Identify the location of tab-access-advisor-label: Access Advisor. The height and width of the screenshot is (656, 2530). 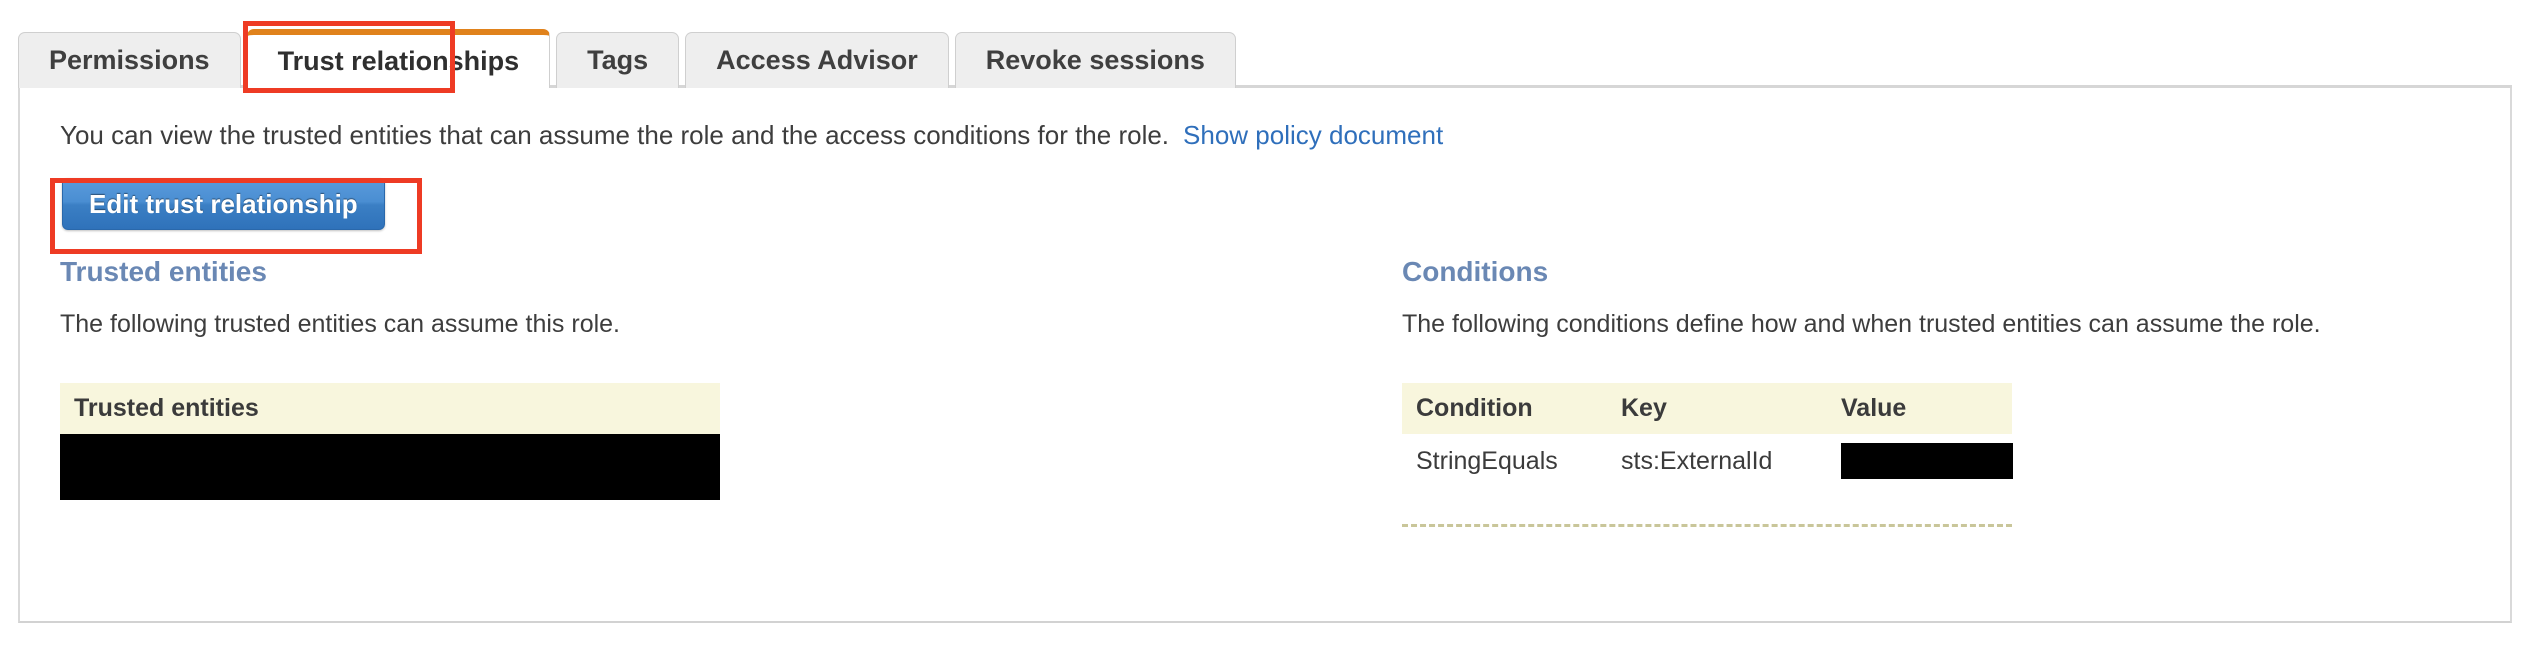
(817, 60).